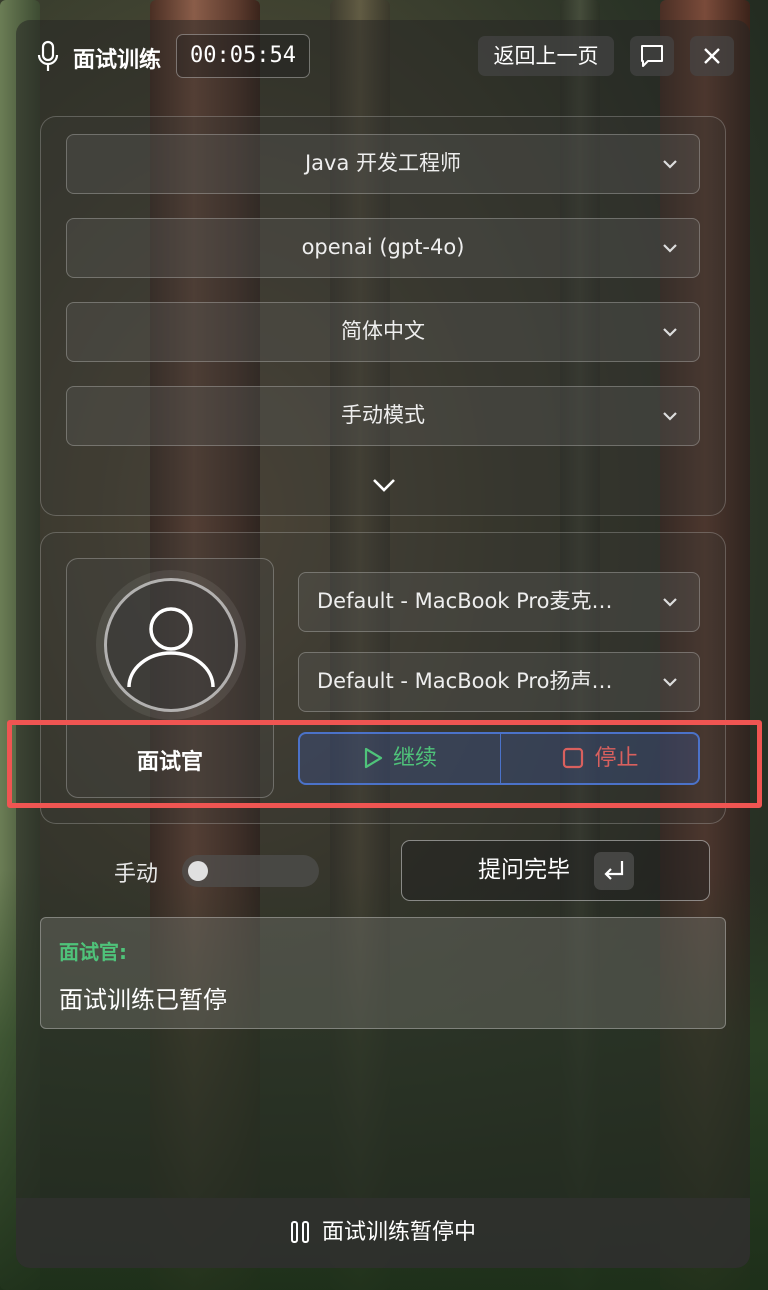 The width and height of the screenshot is (768, 1290). What do you see at coordinates (524, 870) in the screenshot?
I see `question-done-label: 提问完毕` at bounding box center [524, 870].